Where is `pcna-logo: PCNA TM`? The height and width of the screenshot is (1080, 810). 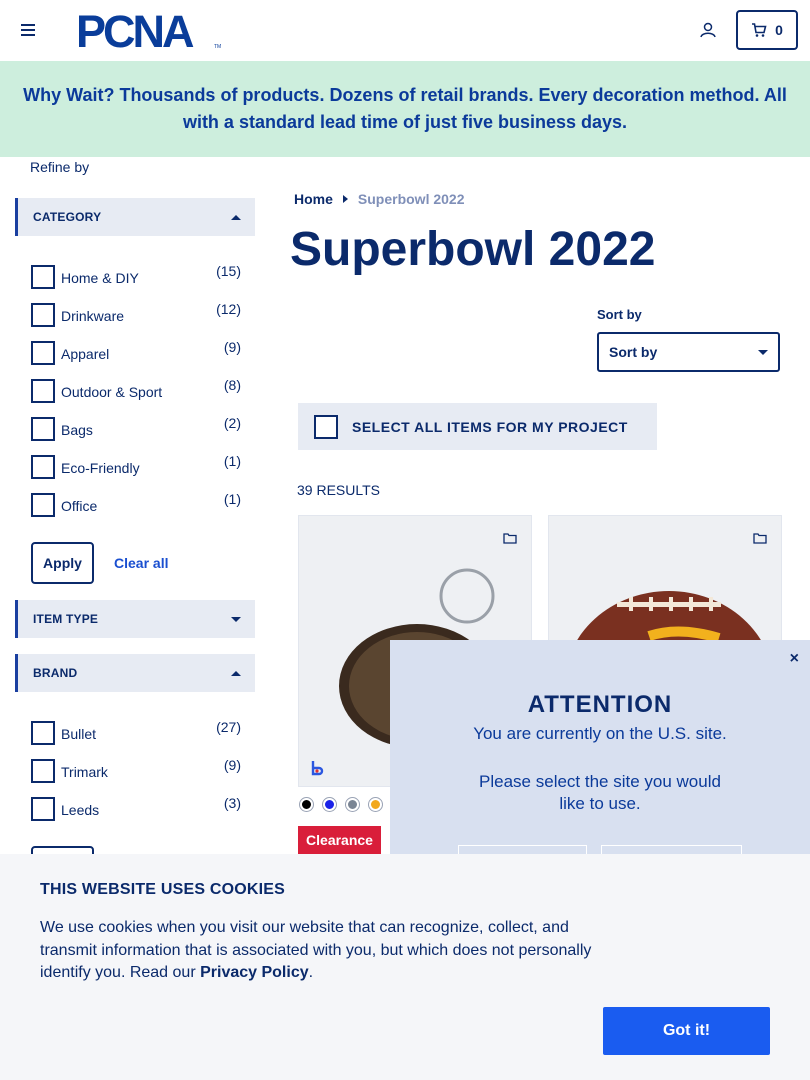
pcna-logo: PCNA TM is located at coordinates (151, 30).